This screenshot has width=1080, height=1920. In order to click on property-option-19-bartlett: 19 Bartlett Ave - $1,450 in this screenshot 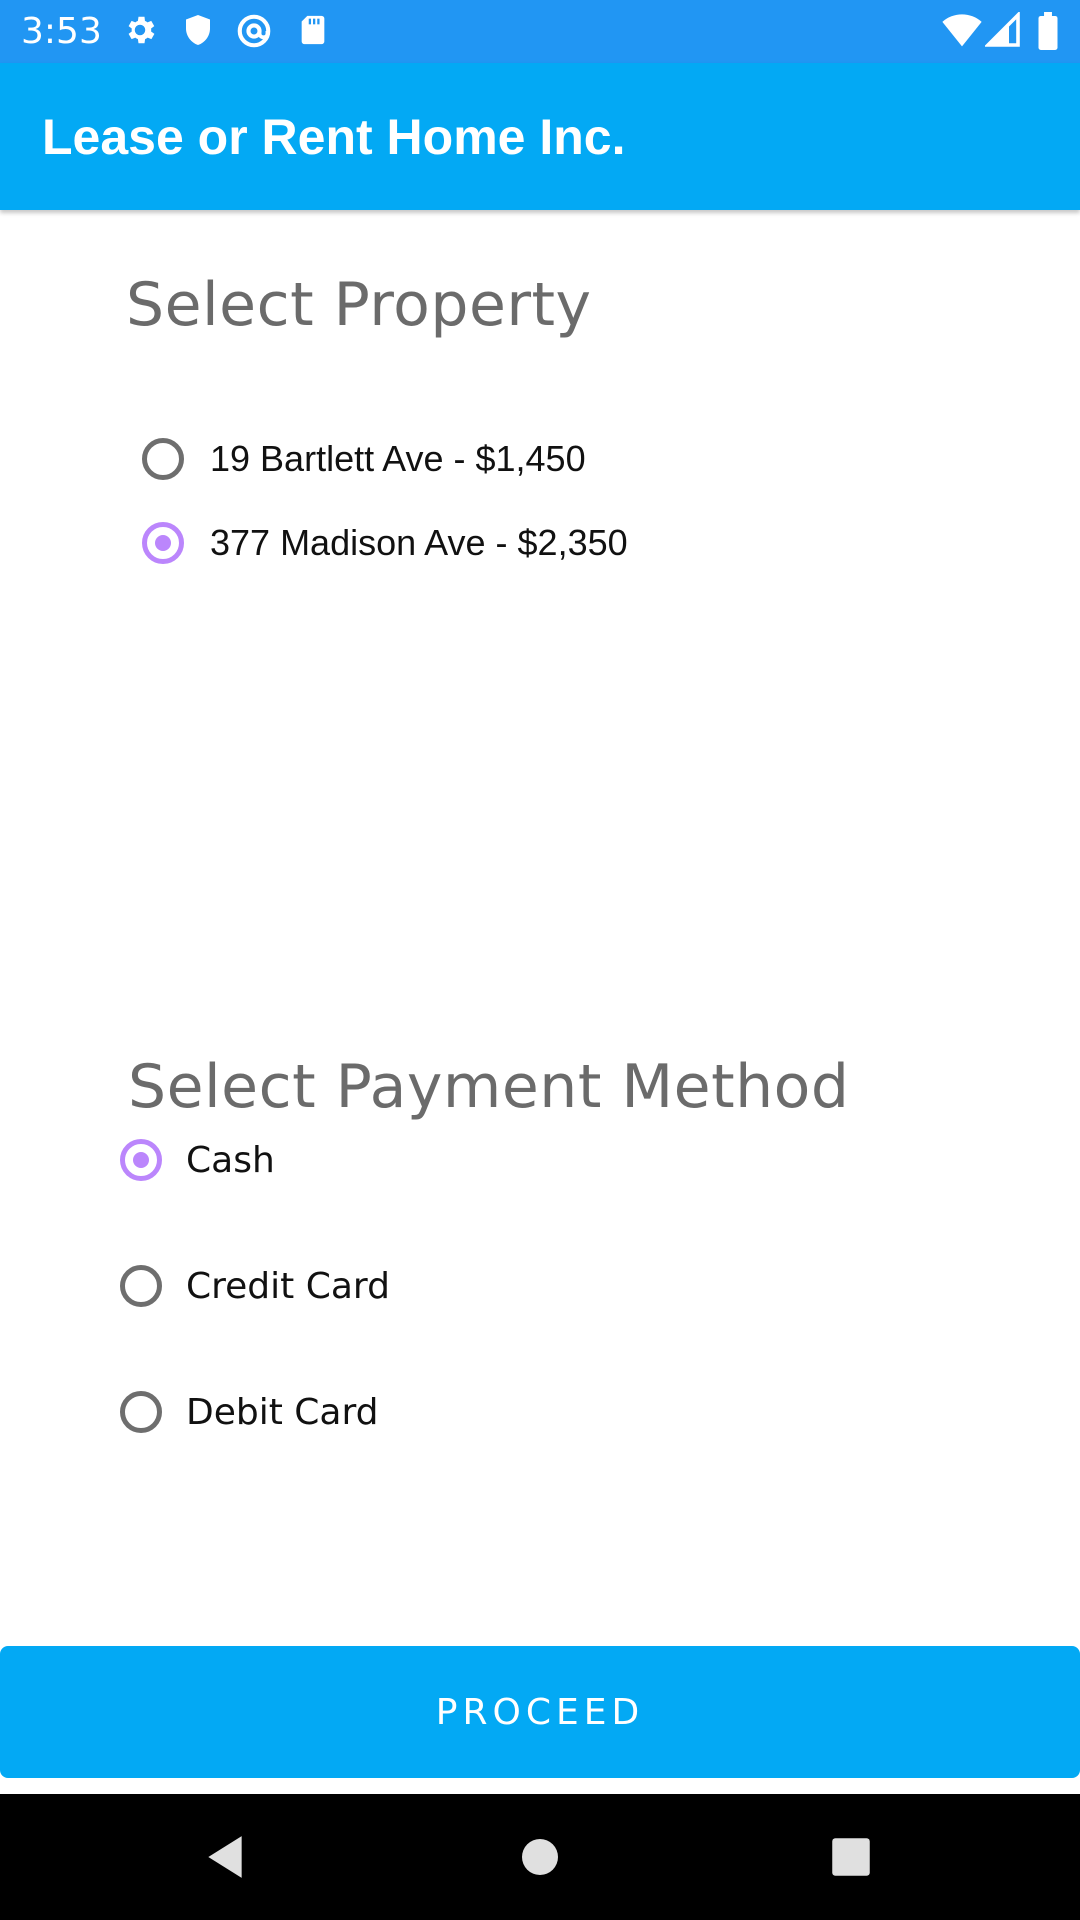, I will do `click(364, 459)`.